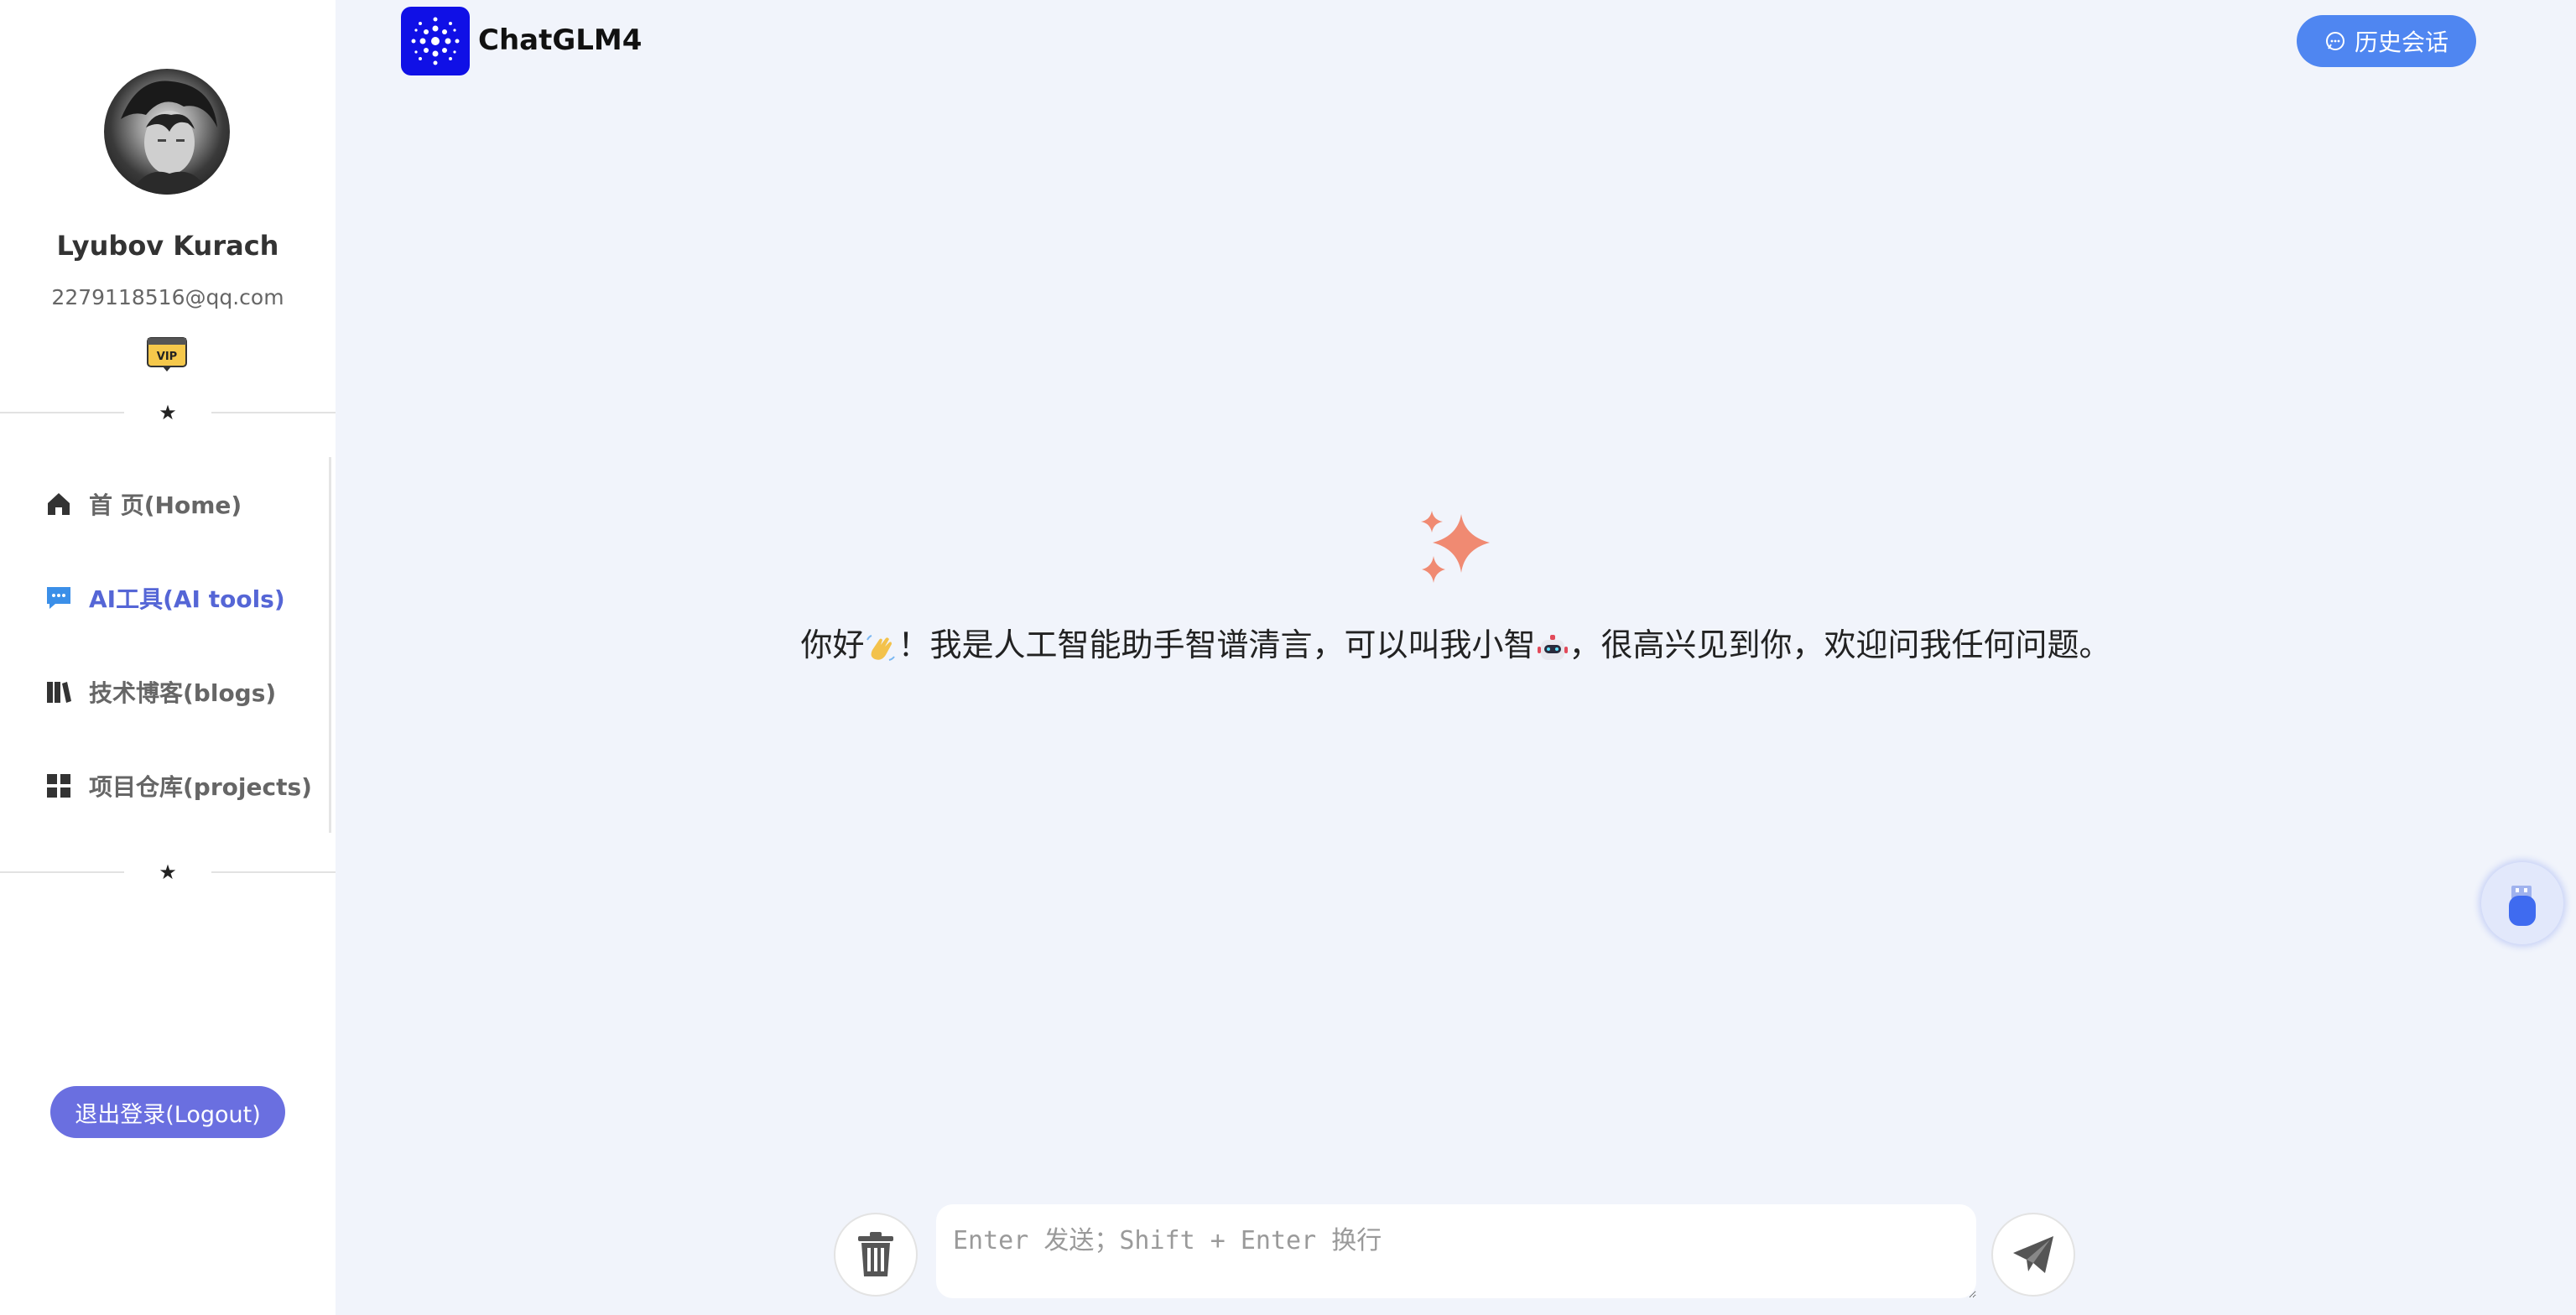  I want to click on sidebar-item-ai-tools: AI工具(AI tools), so click(165, 598).